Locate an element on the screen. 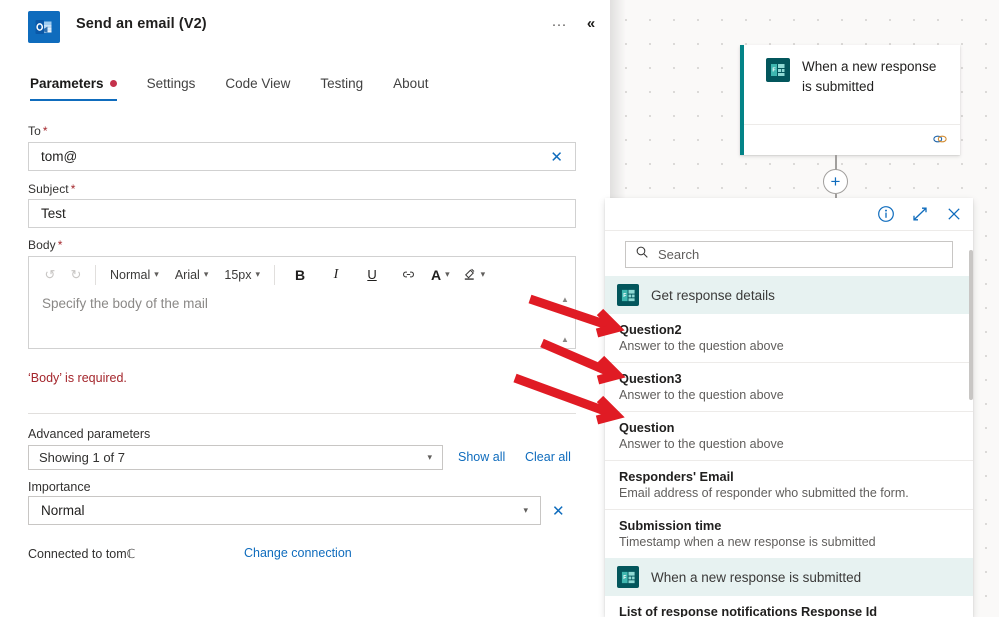 The width and height of the screenshot is (999, 617). dynamic-content-group-header: F When a new response is submitted is located at coordinates (789, 577).